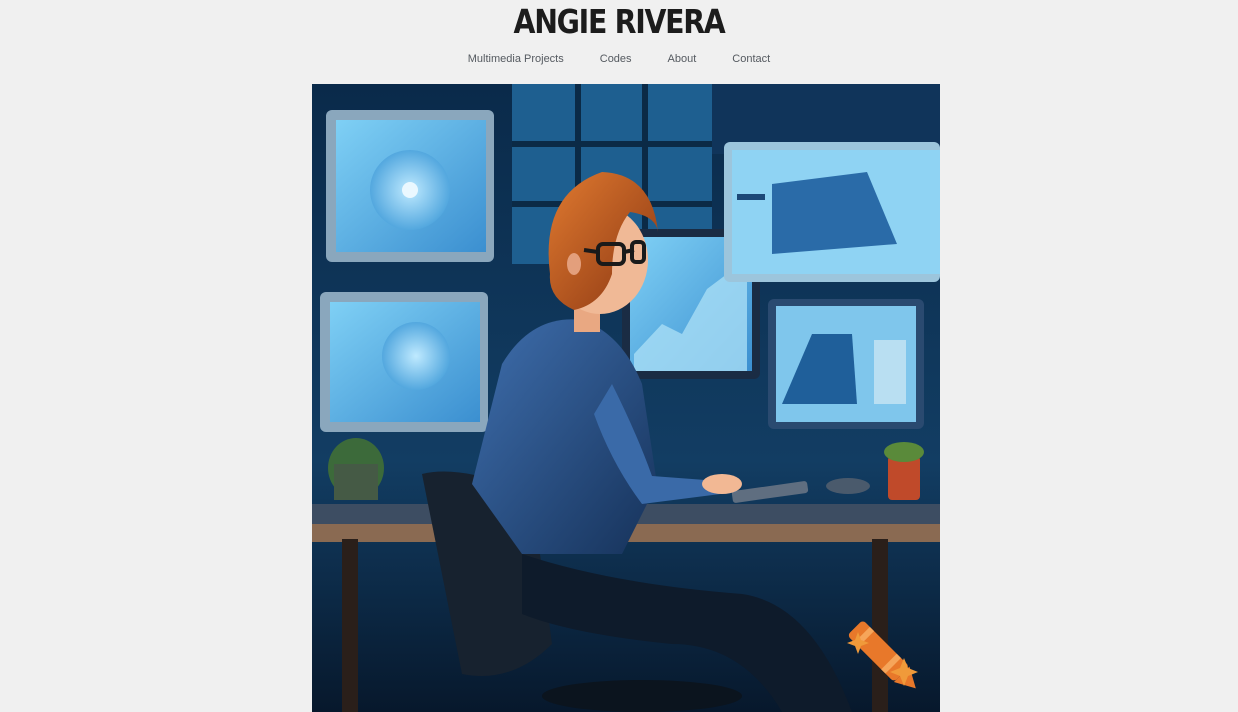  Describe the element at coordinates (619, 21) in the screenshot. I see `site-title: ANGIE RIVERA` at that location.